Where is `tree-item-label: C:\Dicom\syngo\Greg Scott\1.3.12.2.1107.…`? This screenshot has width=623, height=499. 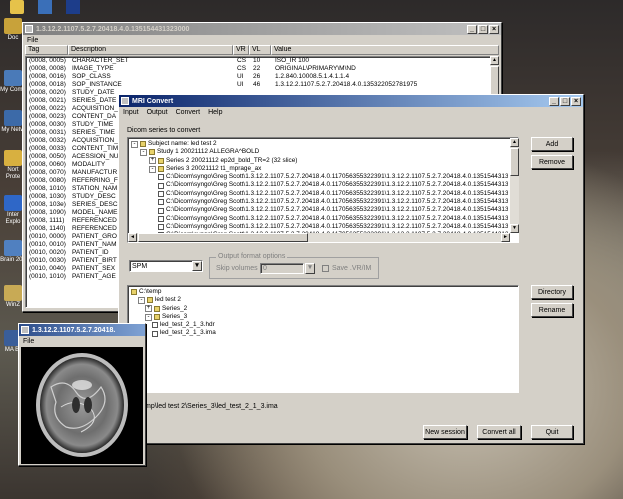
tree-item-label: C:\Dicom\syngo\Greg Scott\1.3.12.2.1107.… is located at coordinates (337, 226).